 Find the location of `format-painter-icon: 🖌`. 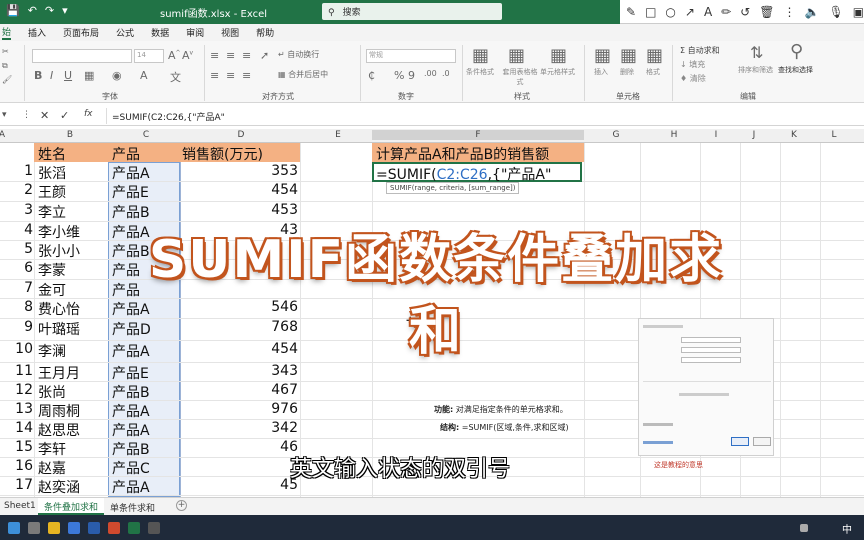

format-painter-icon: 🖌 is located at coordinates (7, 79).